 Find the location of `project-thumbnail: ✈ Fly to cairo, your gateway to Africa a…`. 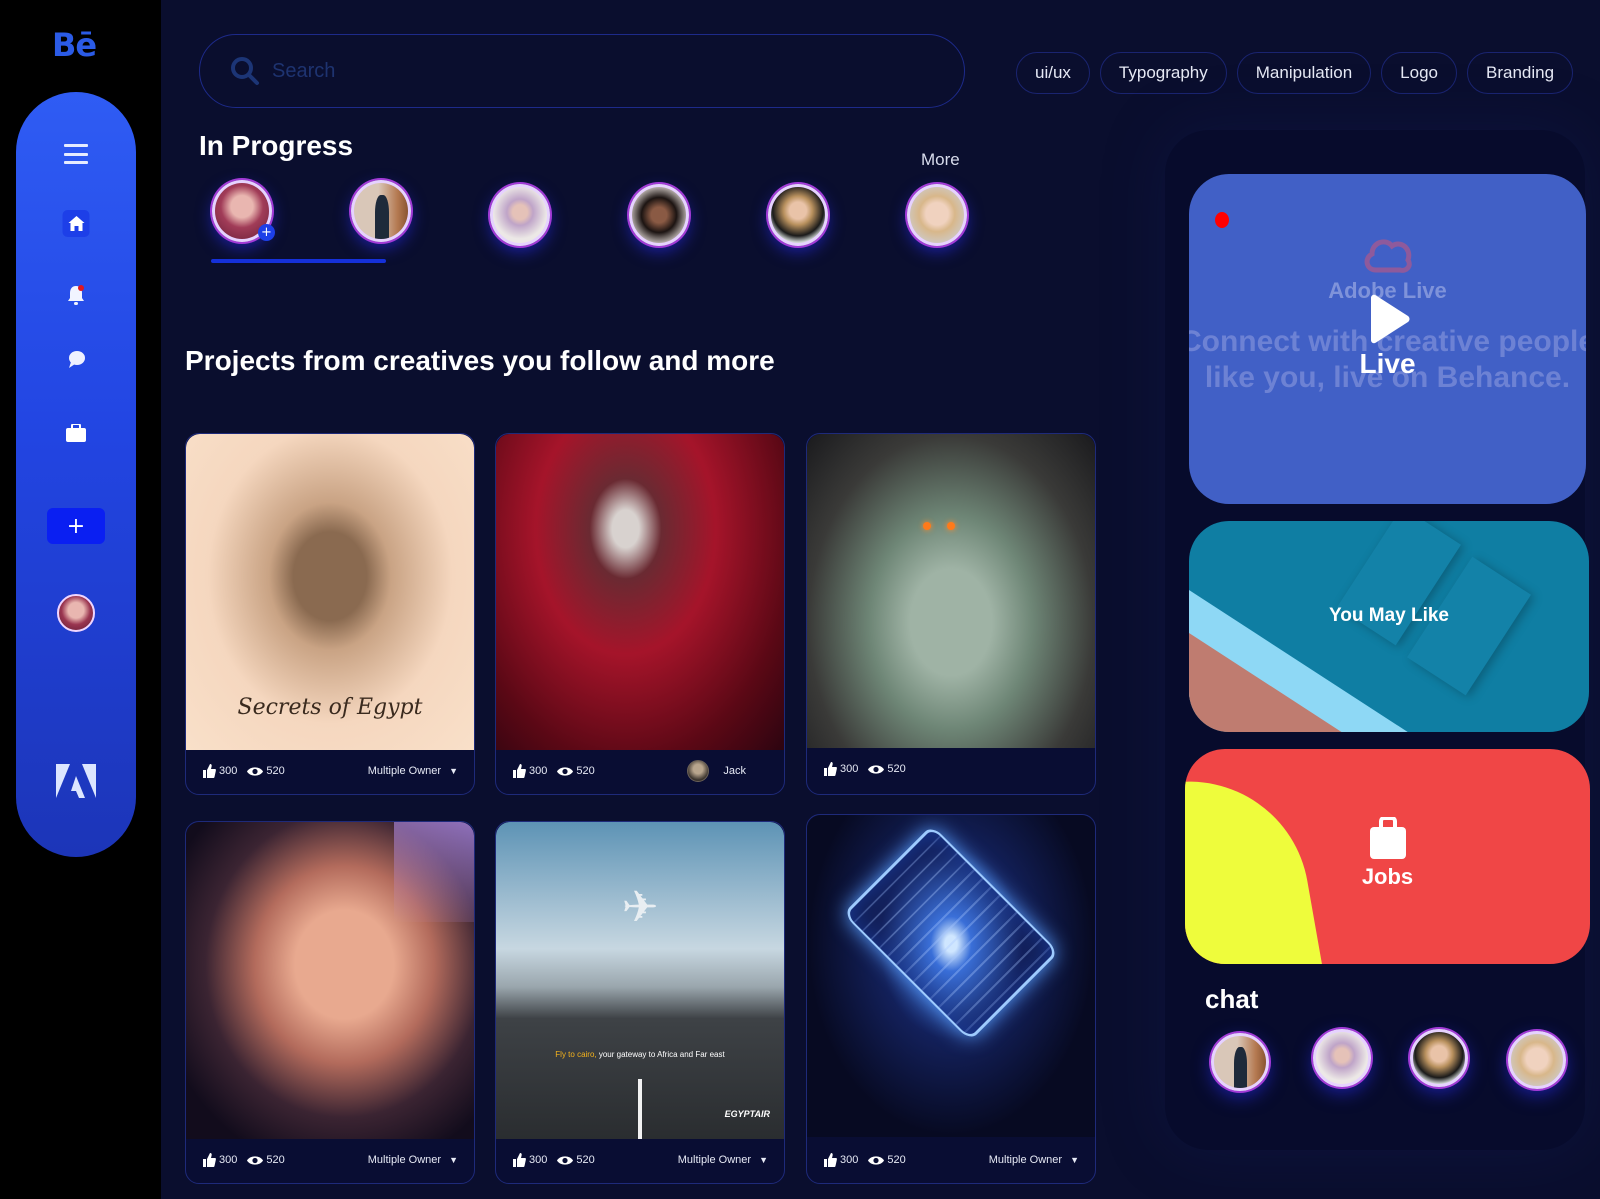

project-thumbnail: ✈ Fly to cairo, your gateway to Africa a… is located at coordinates (640, 980).